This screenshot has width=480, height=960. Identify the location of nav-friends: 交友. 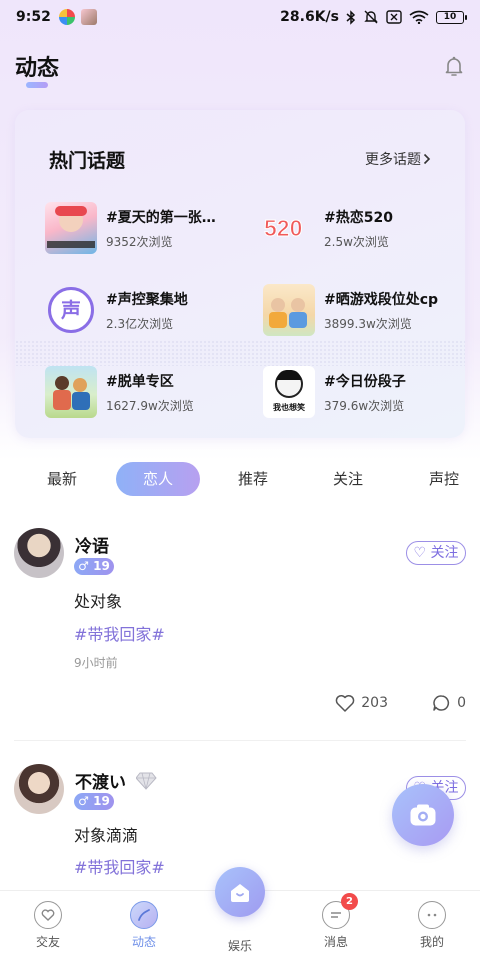
(48, 925).